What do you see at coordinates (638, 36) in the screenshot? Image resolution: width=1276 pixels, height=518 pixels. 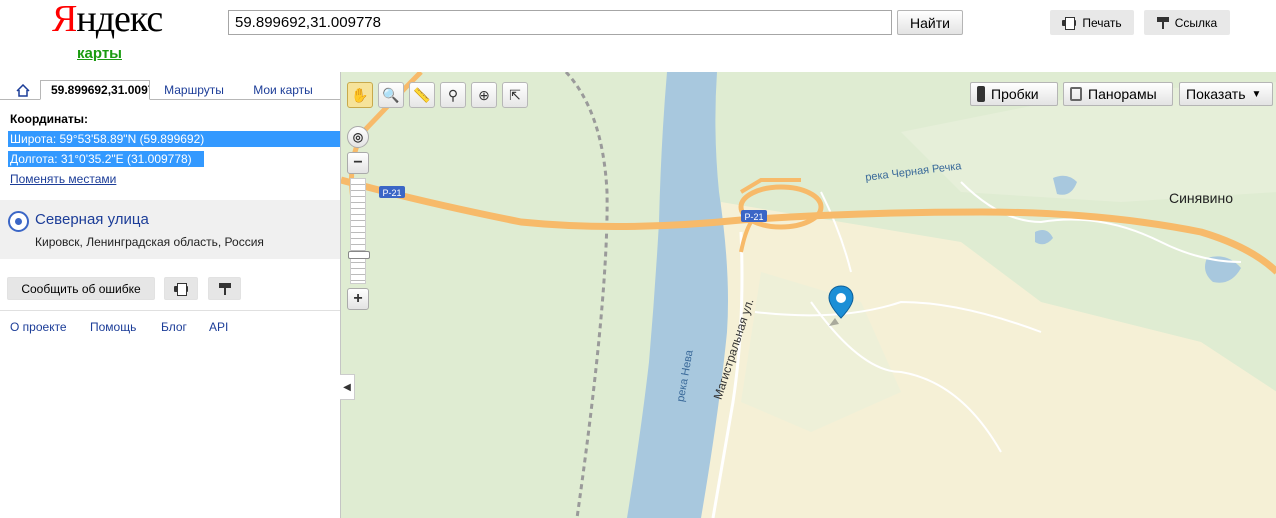 I see `header: Яндекс карты Найти Печать Ссылка` at bounding box center [638, 36].